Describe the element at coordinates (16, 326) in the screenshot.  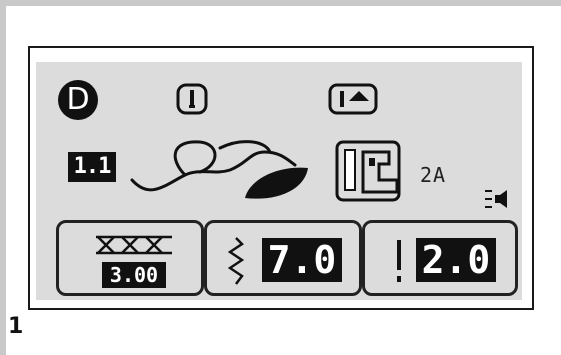
I see `figure-label: 1` at that location.